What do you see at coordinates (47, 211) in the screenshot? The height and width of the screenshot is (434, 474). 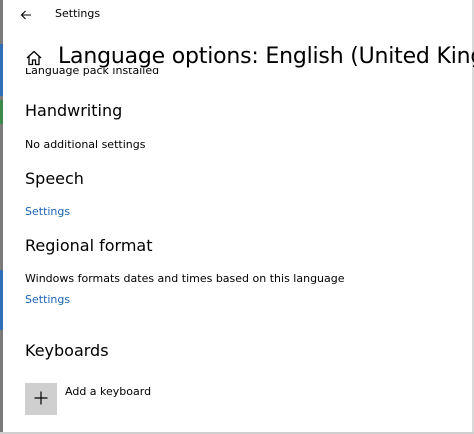 I see `speech-settings-link: Settings` at bounding box center [47, 211].